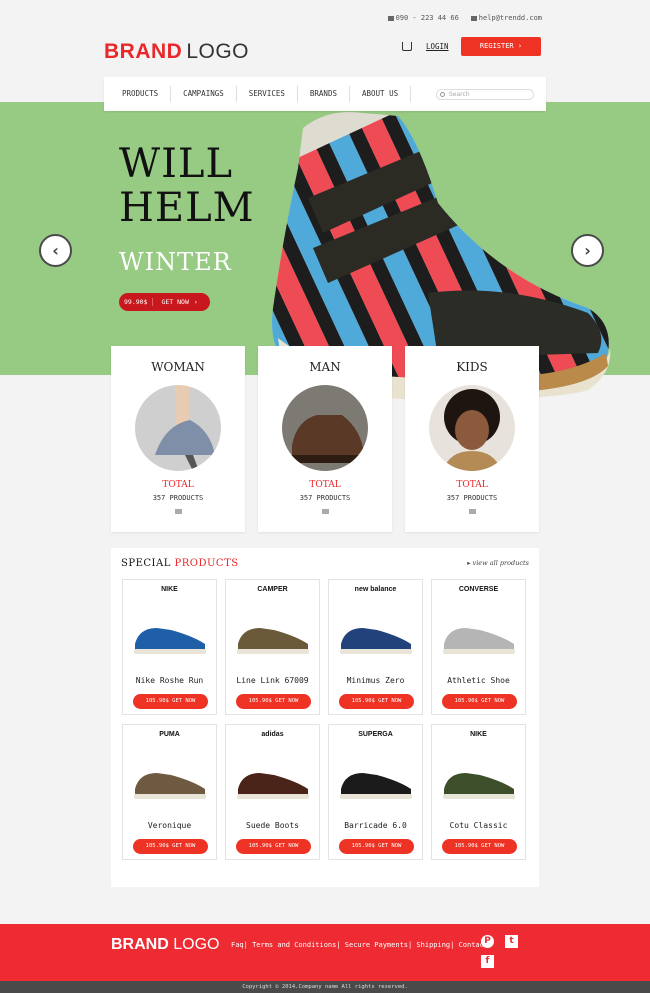 The width and height of the screenshot is (650, 993). Describe the element at coordinates (175, 302) in the screenshot. I see `hero-cta-label: GET NOW` at that location.